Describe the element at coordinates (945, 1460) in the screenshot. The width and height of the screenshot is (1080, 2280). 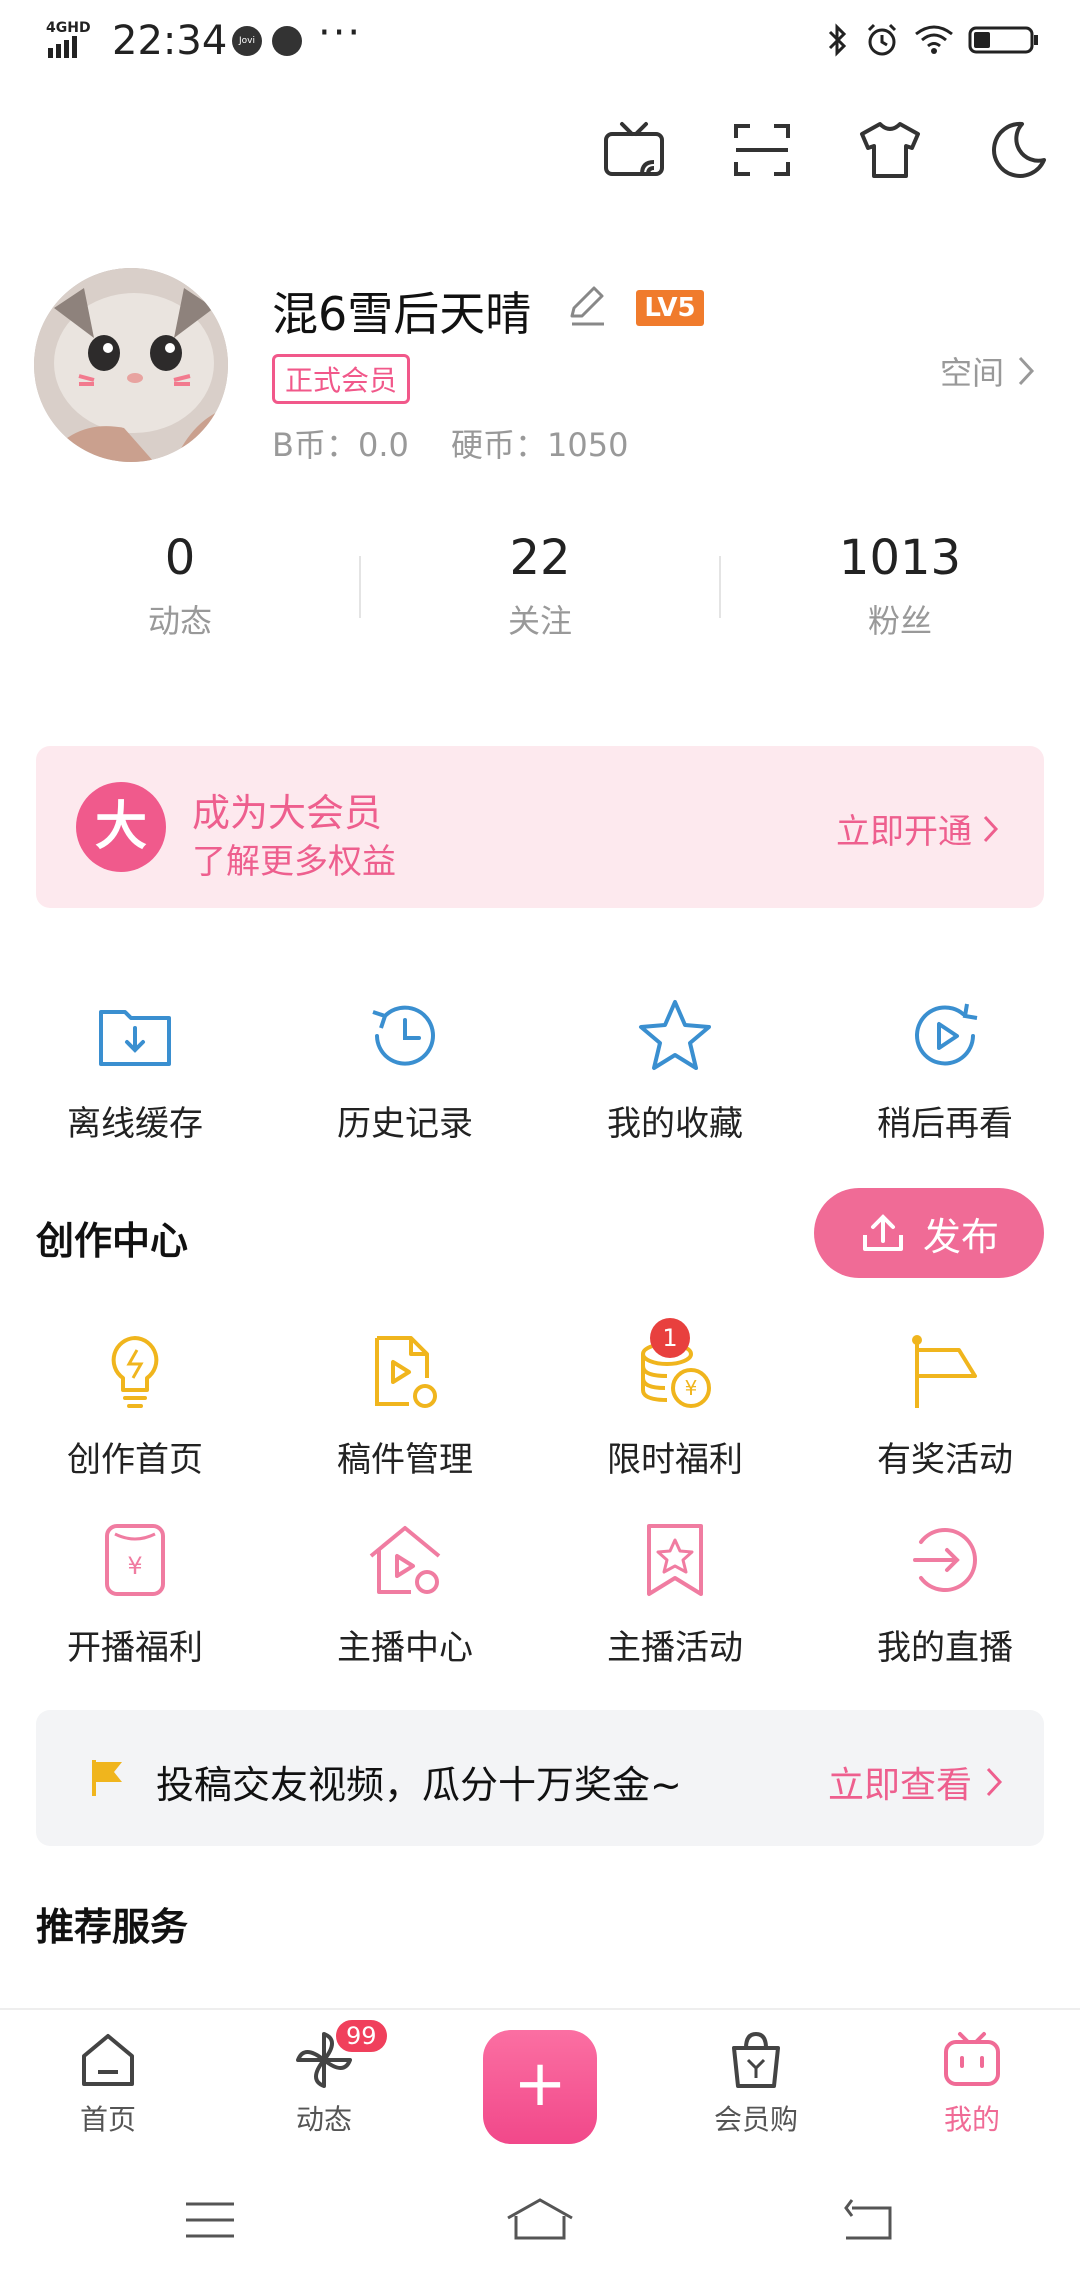
I see `creation-label: 有奖活动` at that location.